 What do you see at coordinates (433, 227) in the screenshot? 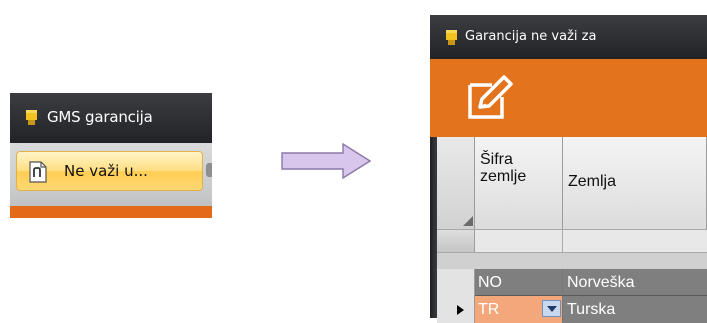
I see `window-border` at bounding box center [433, 227].